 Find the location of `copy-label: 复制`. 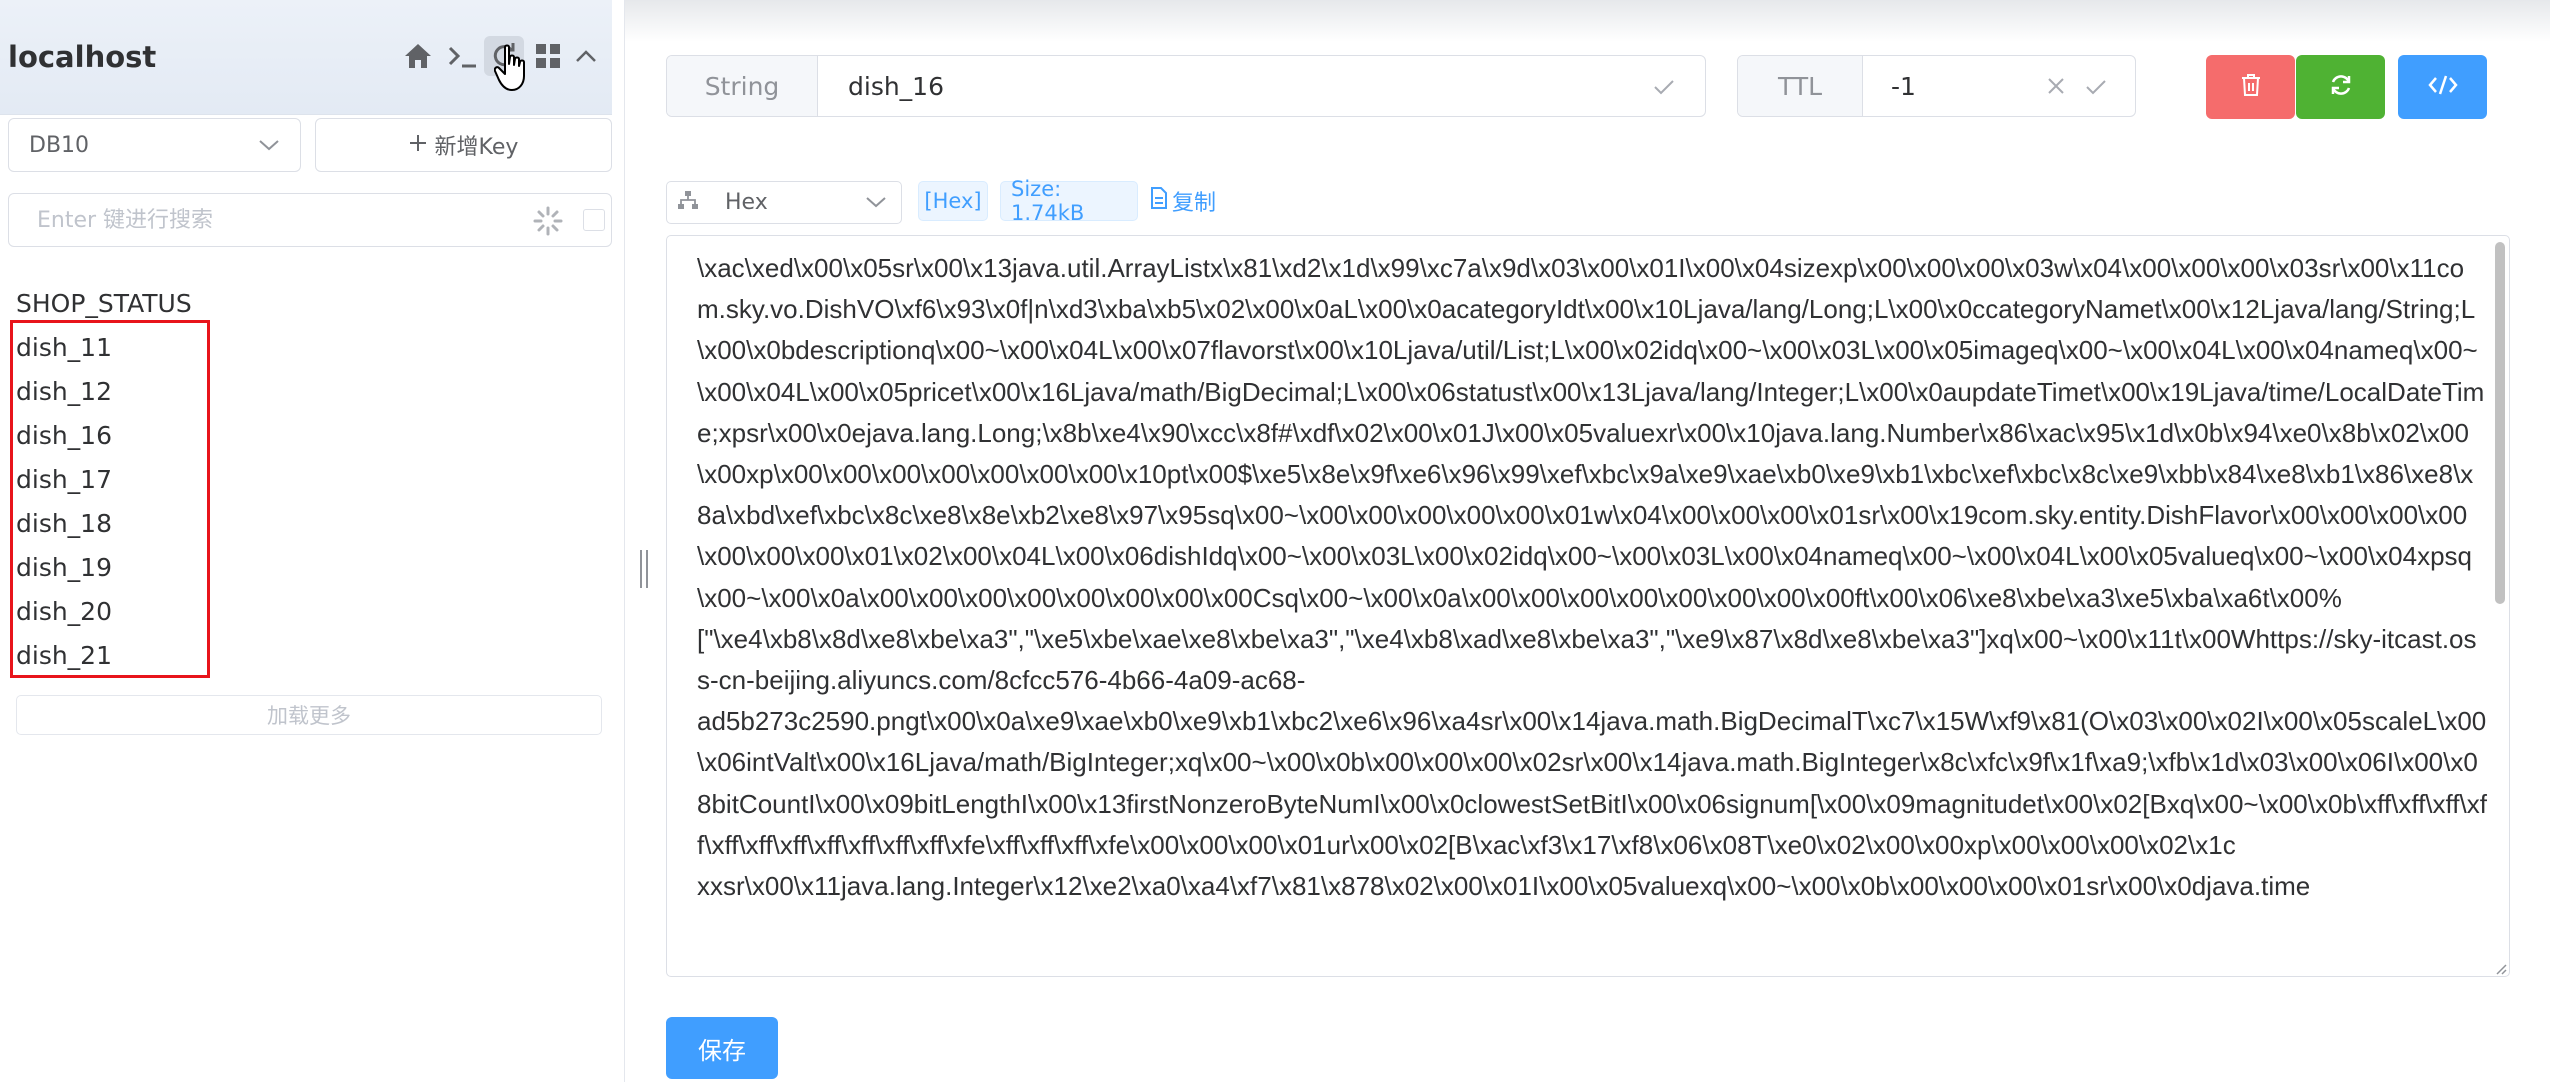

copy-label: 复制 is located at coordinates (1194, 203).